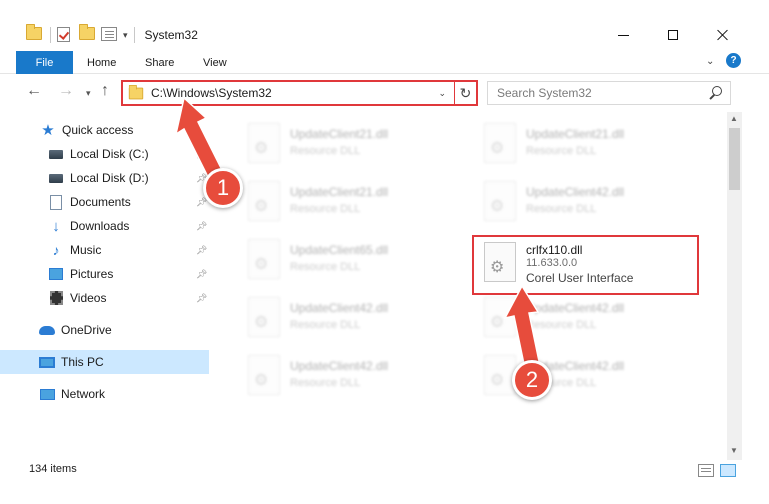 The width and height of the screenshot is (769, 504). I want to click on step-1-badge: 1, so click(223, 188).